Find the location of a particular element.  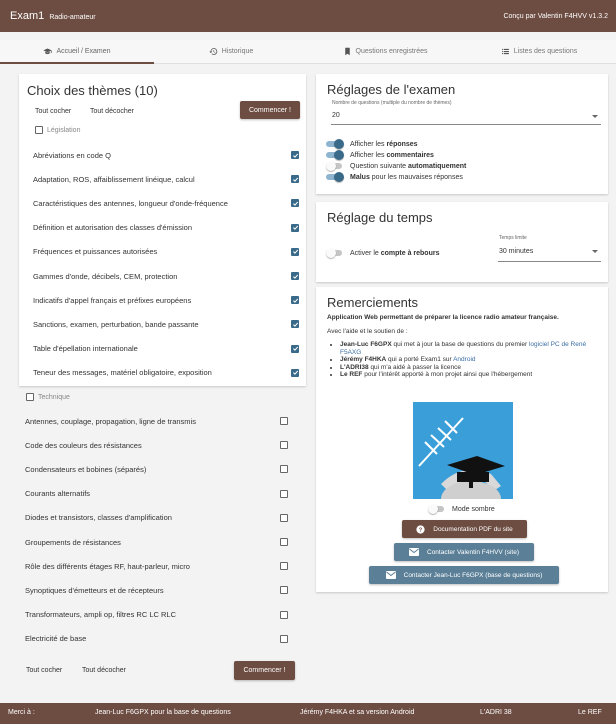

theme-label: Table d'épellation internationale is located at coordinates (85, 349).